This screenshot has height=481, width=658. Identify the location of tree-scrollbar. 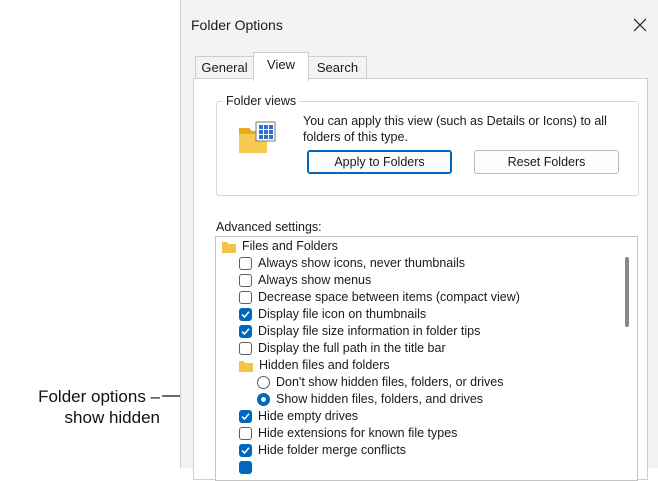
(627, 358).